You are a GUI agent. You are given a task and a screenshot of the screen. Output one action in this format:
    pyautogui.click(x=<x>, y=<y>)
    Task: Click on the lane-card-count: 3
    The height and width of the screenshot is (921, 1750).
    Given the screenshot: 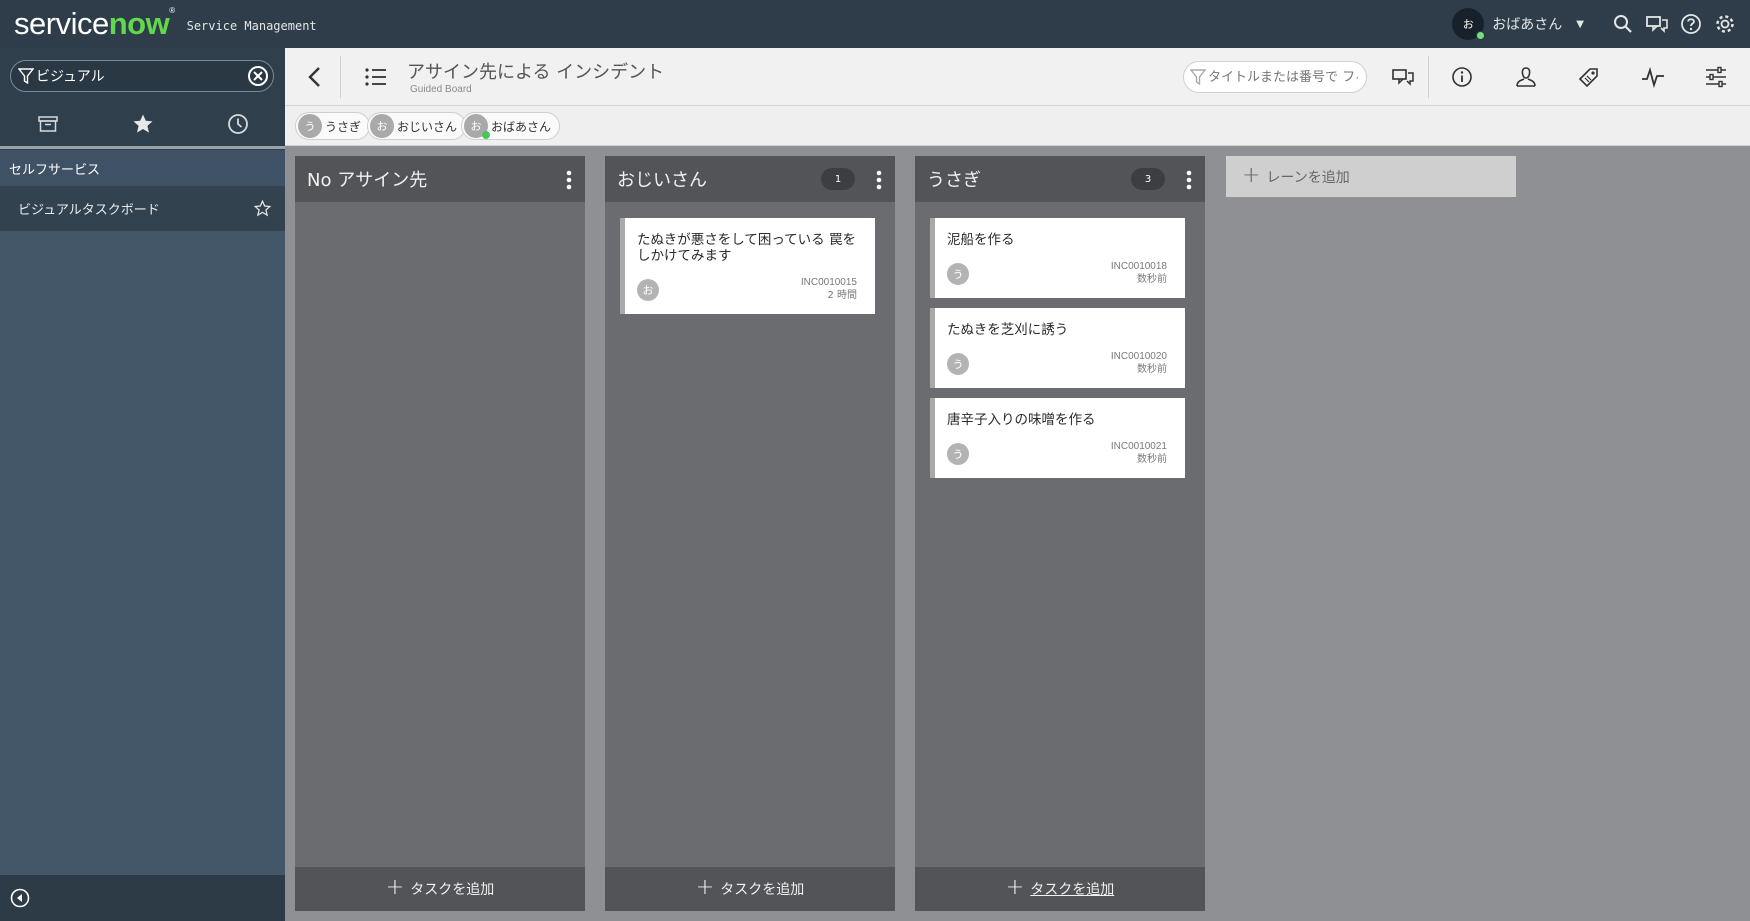 What is the action you would take?
    pyautogui.click(x=1148, y=179)
    